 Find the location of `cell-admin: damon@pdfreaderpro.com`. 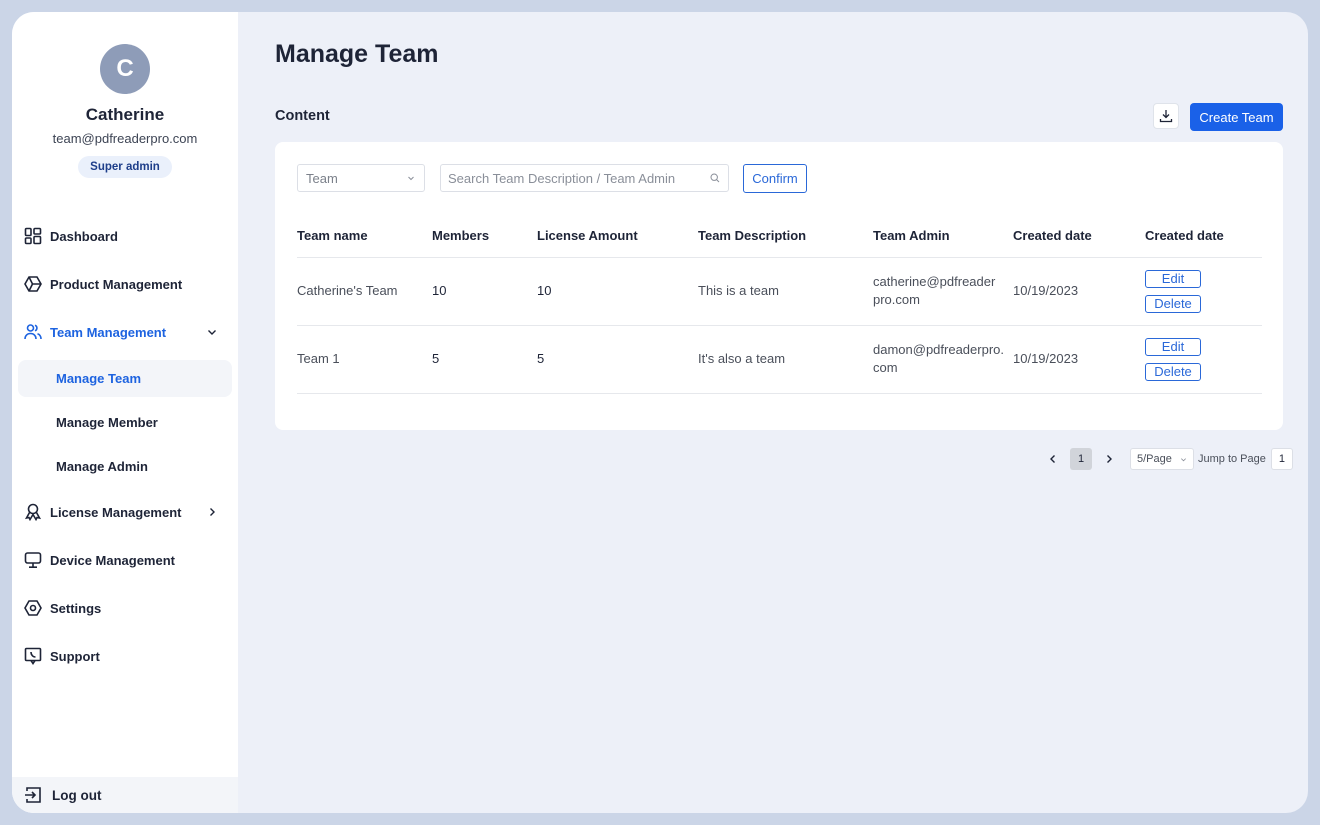

cell-admin: damon@pdfreaderpro.com is located at coordinates (943, 359).